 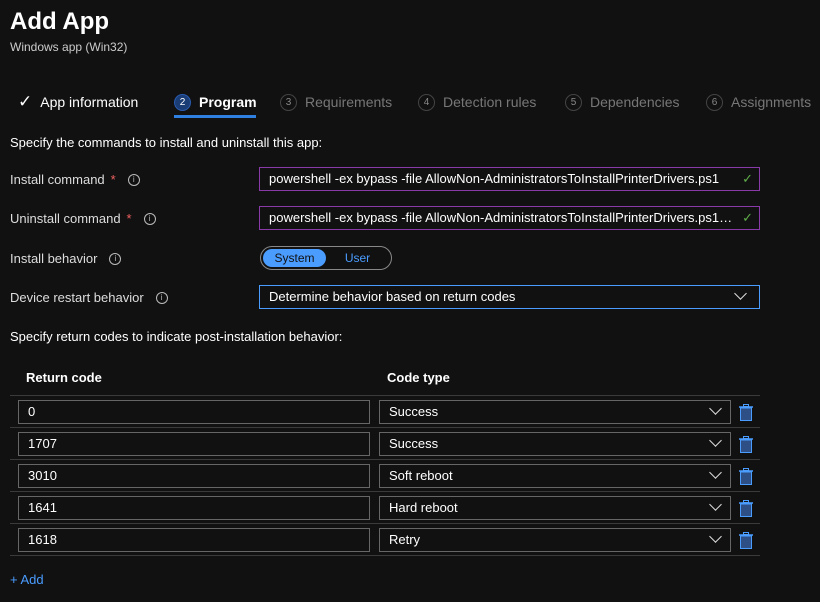 What do you see at coordinates (555, 476) in the screenshot?
I see `code-type-dropdown: Soft reboot` at bounding box center [555, 476].